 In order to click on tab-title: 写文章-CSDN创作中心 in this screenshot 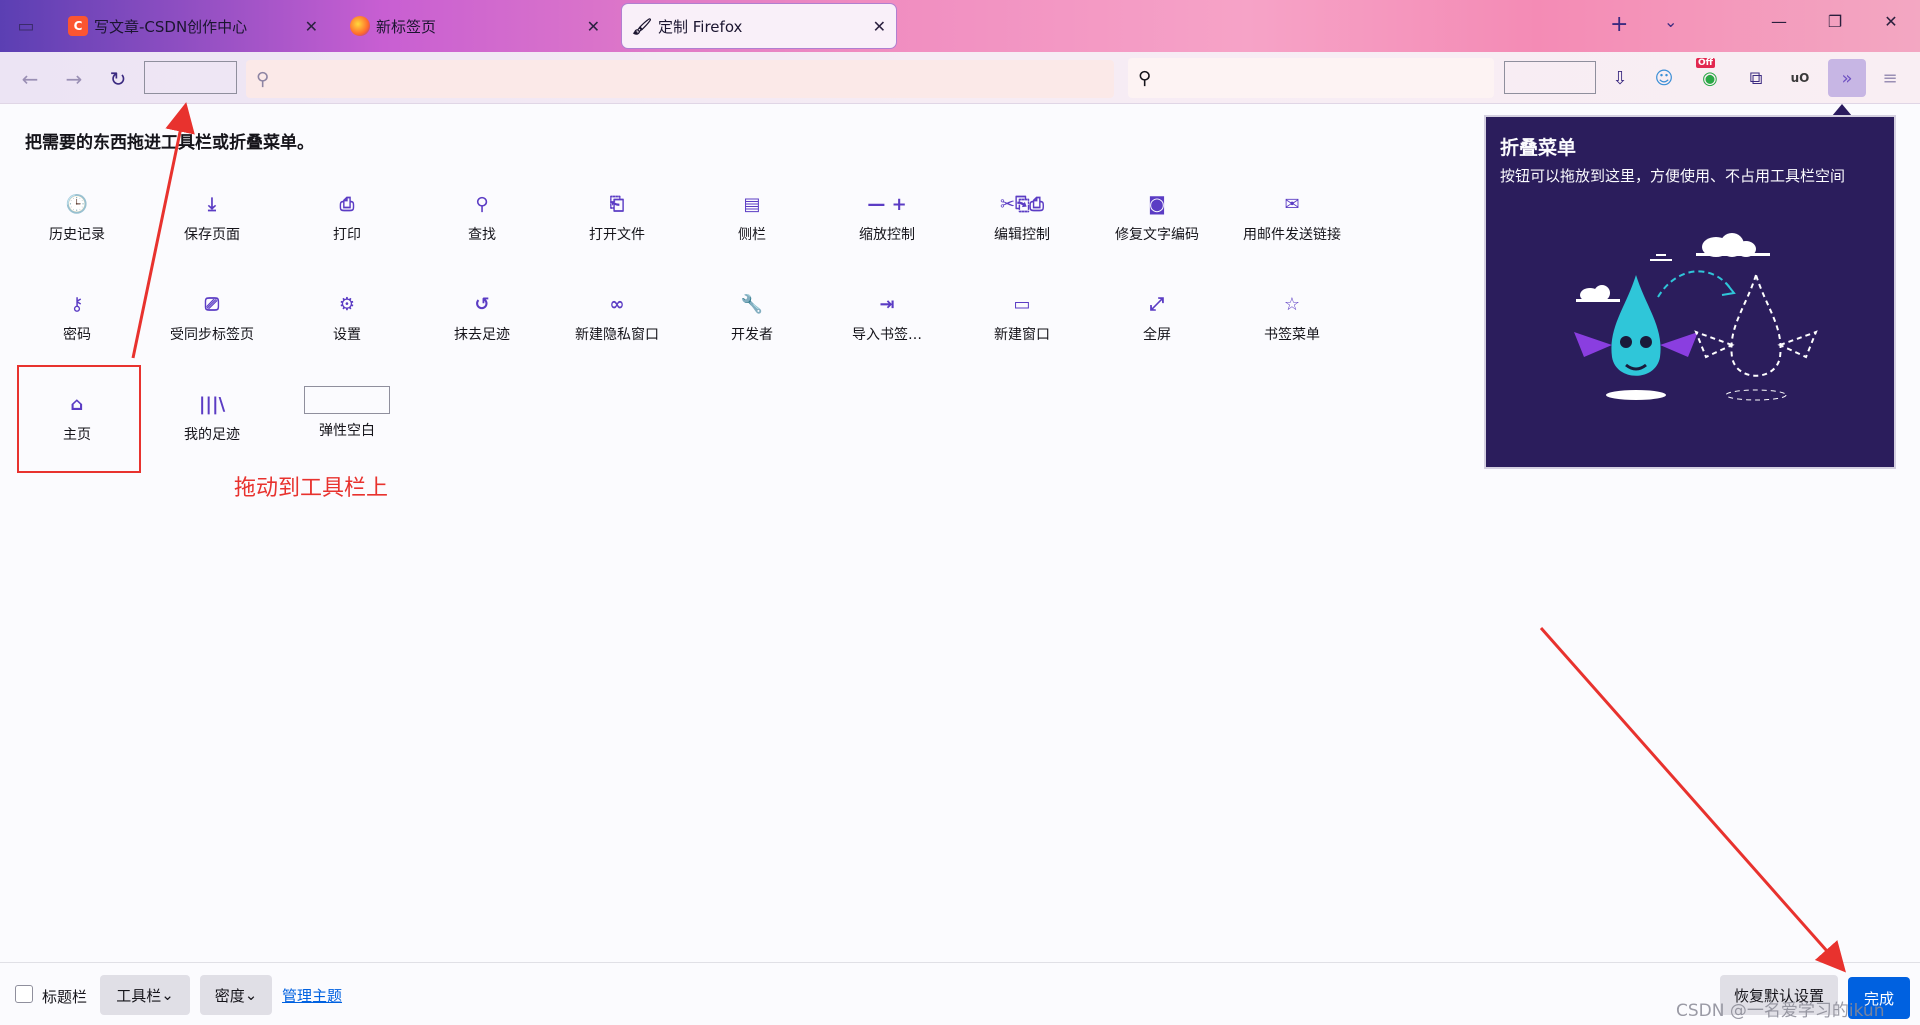, I will do `click(171, 26)`.